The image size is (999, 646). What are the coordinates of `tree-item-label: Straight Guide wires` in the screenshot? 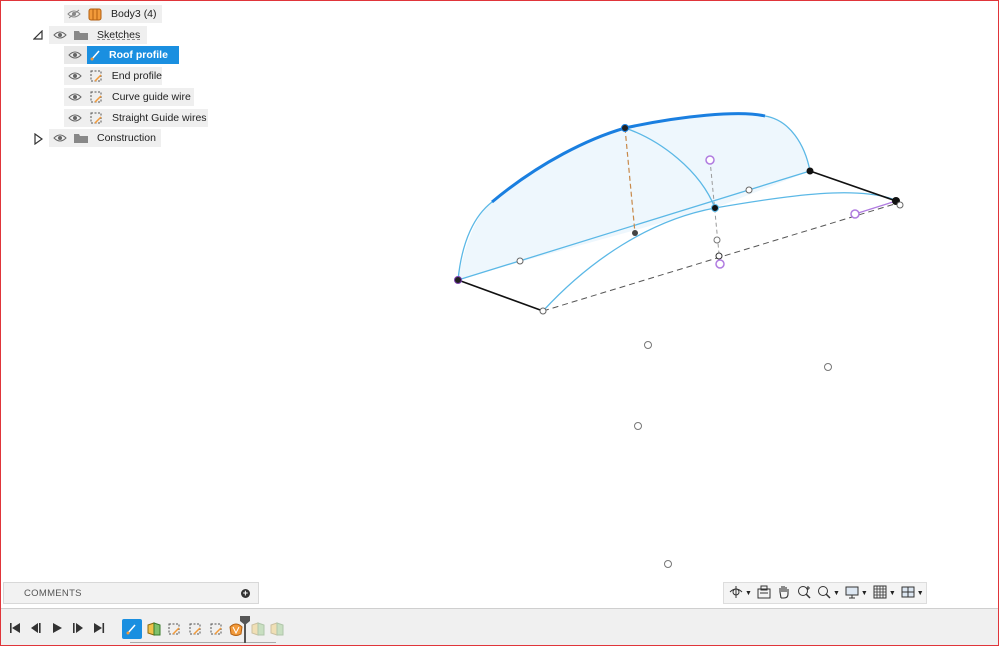 It's located at (159, 118).